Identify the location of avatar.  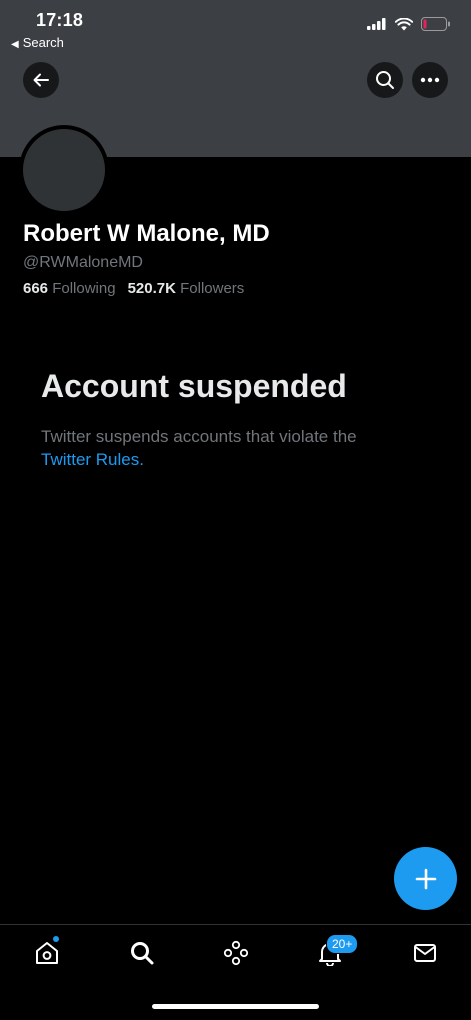
(64, 170).